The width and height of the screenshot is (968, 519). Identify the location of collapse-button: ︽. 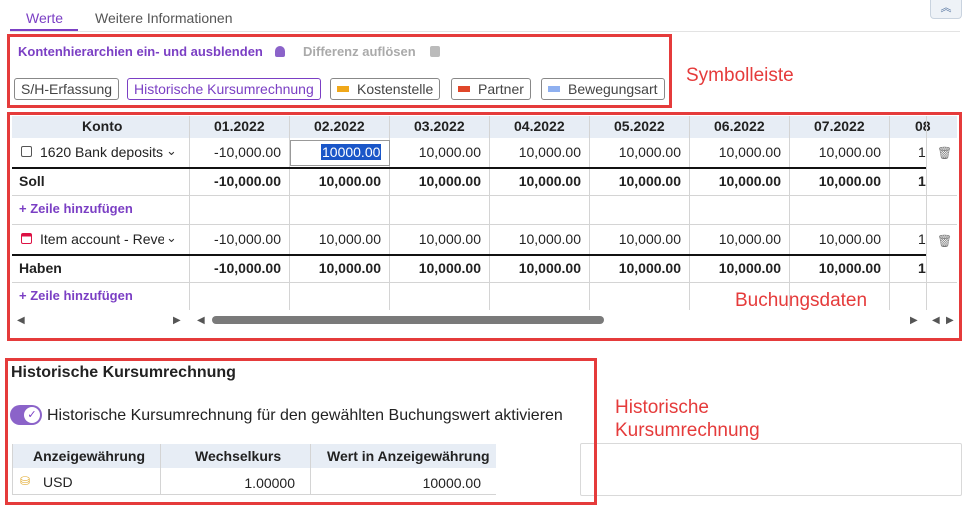
(946, 9).